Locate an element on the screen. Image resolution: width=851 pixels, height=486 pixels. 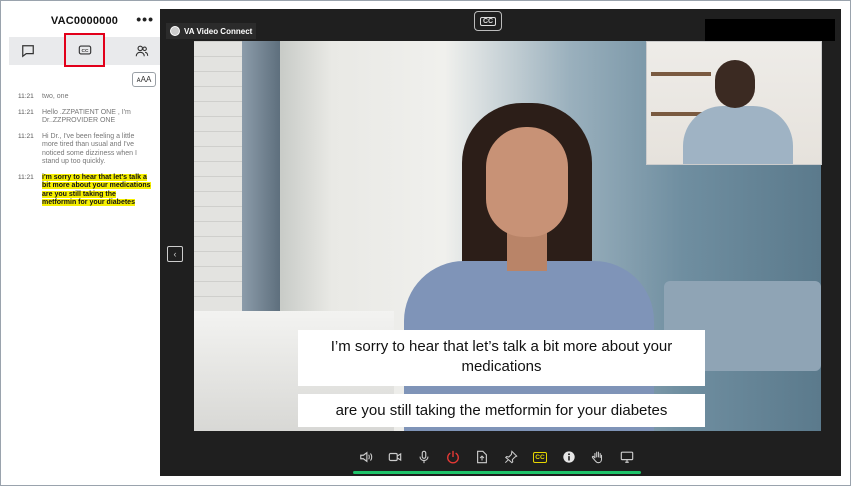
screen-share-icon is located at coordinates (627, 457).